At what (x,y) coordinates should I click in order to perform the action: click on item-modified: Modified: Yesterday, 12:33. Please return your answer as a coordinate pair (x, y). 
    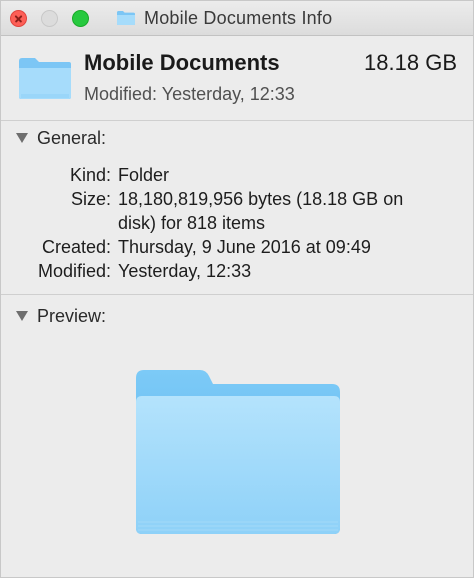
    Looking at the image, I should click on (189, 94).